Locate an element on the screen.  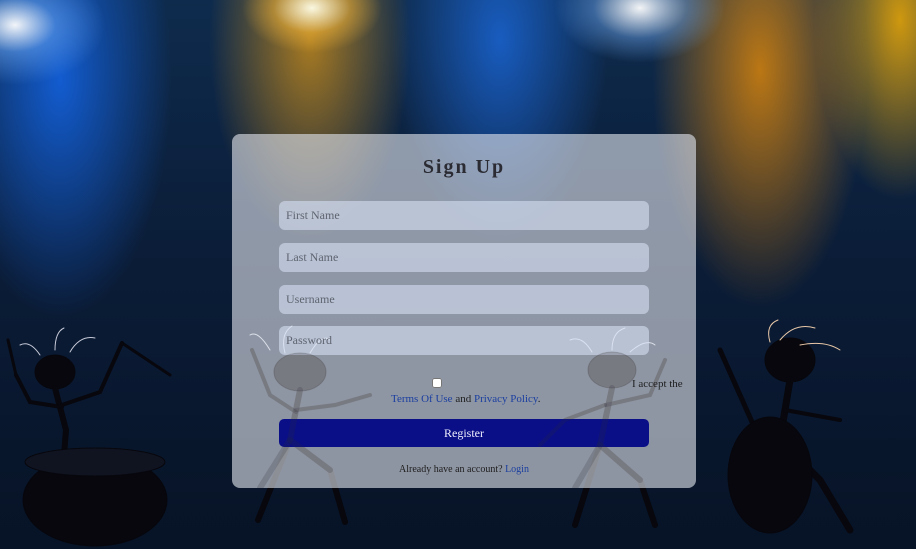
login-prompt: Already have an account? Login is located at coordinates (464, 469).